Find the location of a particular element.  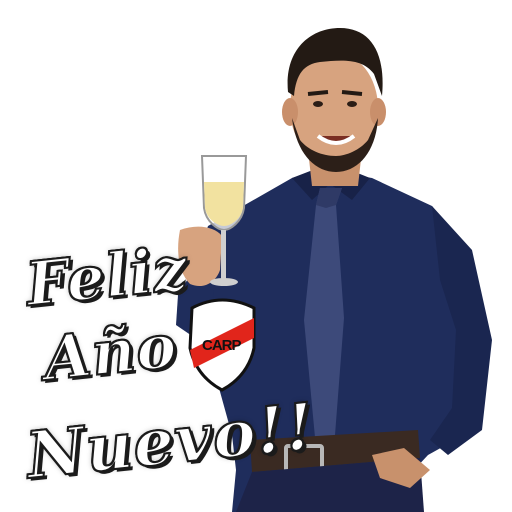

left-eyebrow is located at coordinates (318, 93).